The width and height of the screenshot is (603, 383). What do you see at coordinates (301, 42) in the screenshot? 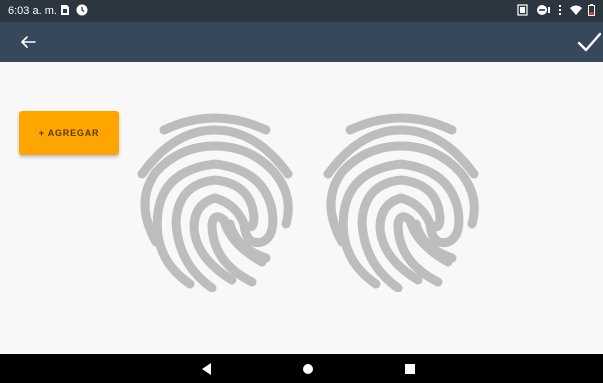
I see `app-bar` at bounding box center [301, 42].